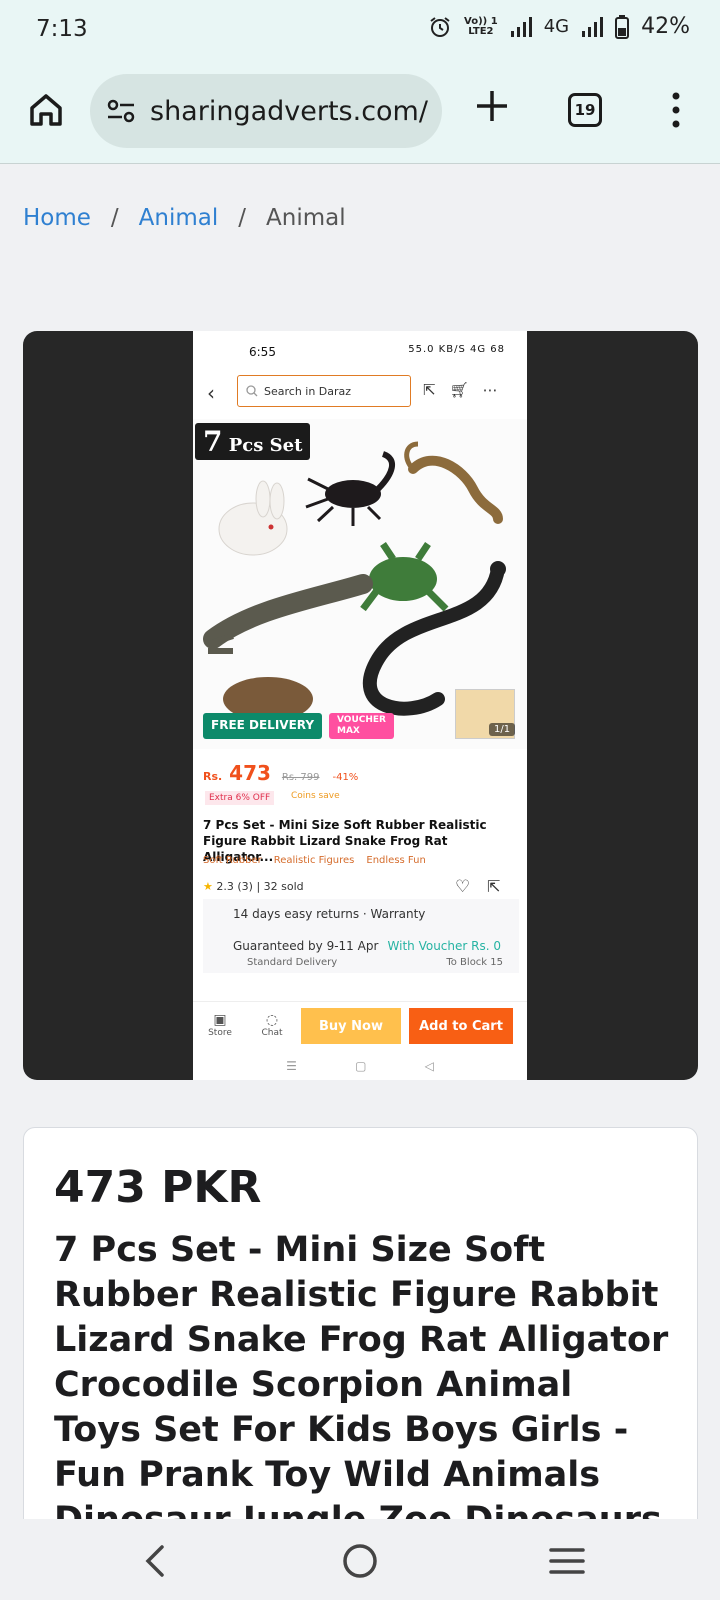 The height and width of the screenshot is (1600, 720). What do you see at coordinates (585, 110) in the screenshot?
I see `tab-switcher-button: 19` at bounding box center [585, 110].